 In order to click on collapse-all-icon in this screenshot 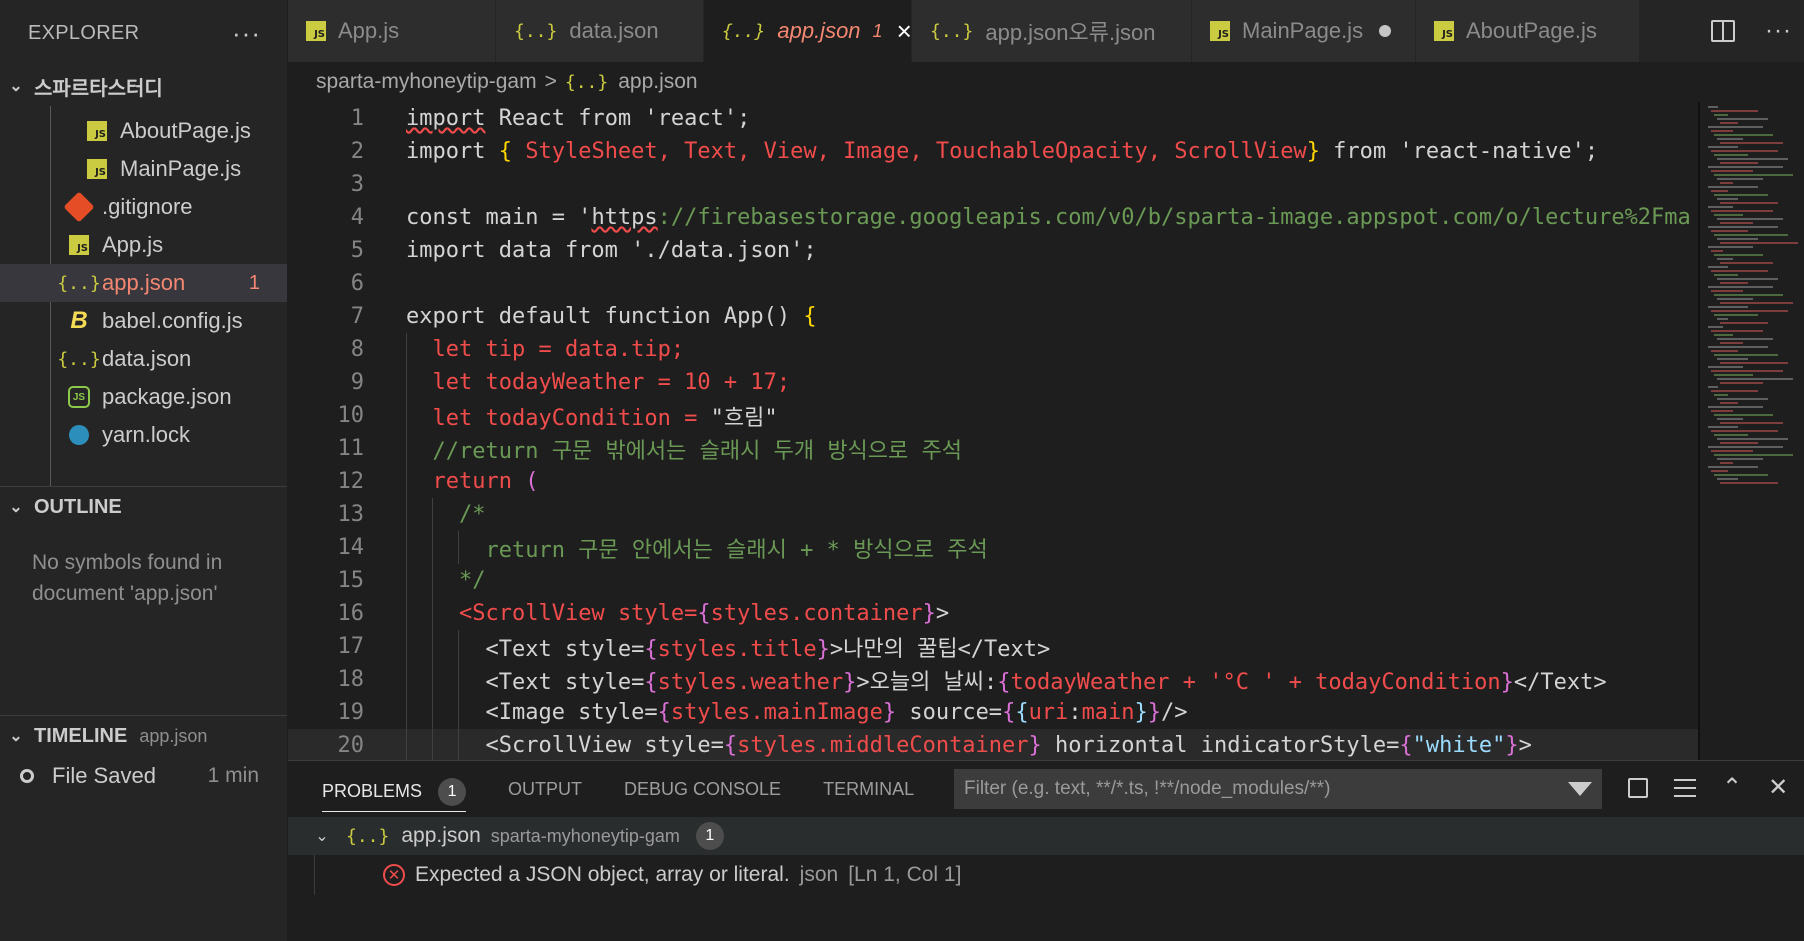, I will do `click(1638, 787)`.